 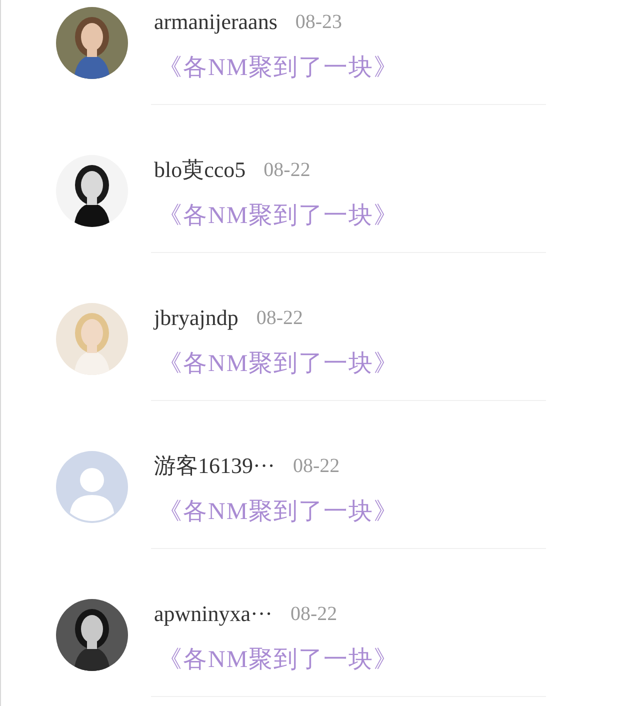 I want to click on default-avatar-icon, so click(x=92, y=487).